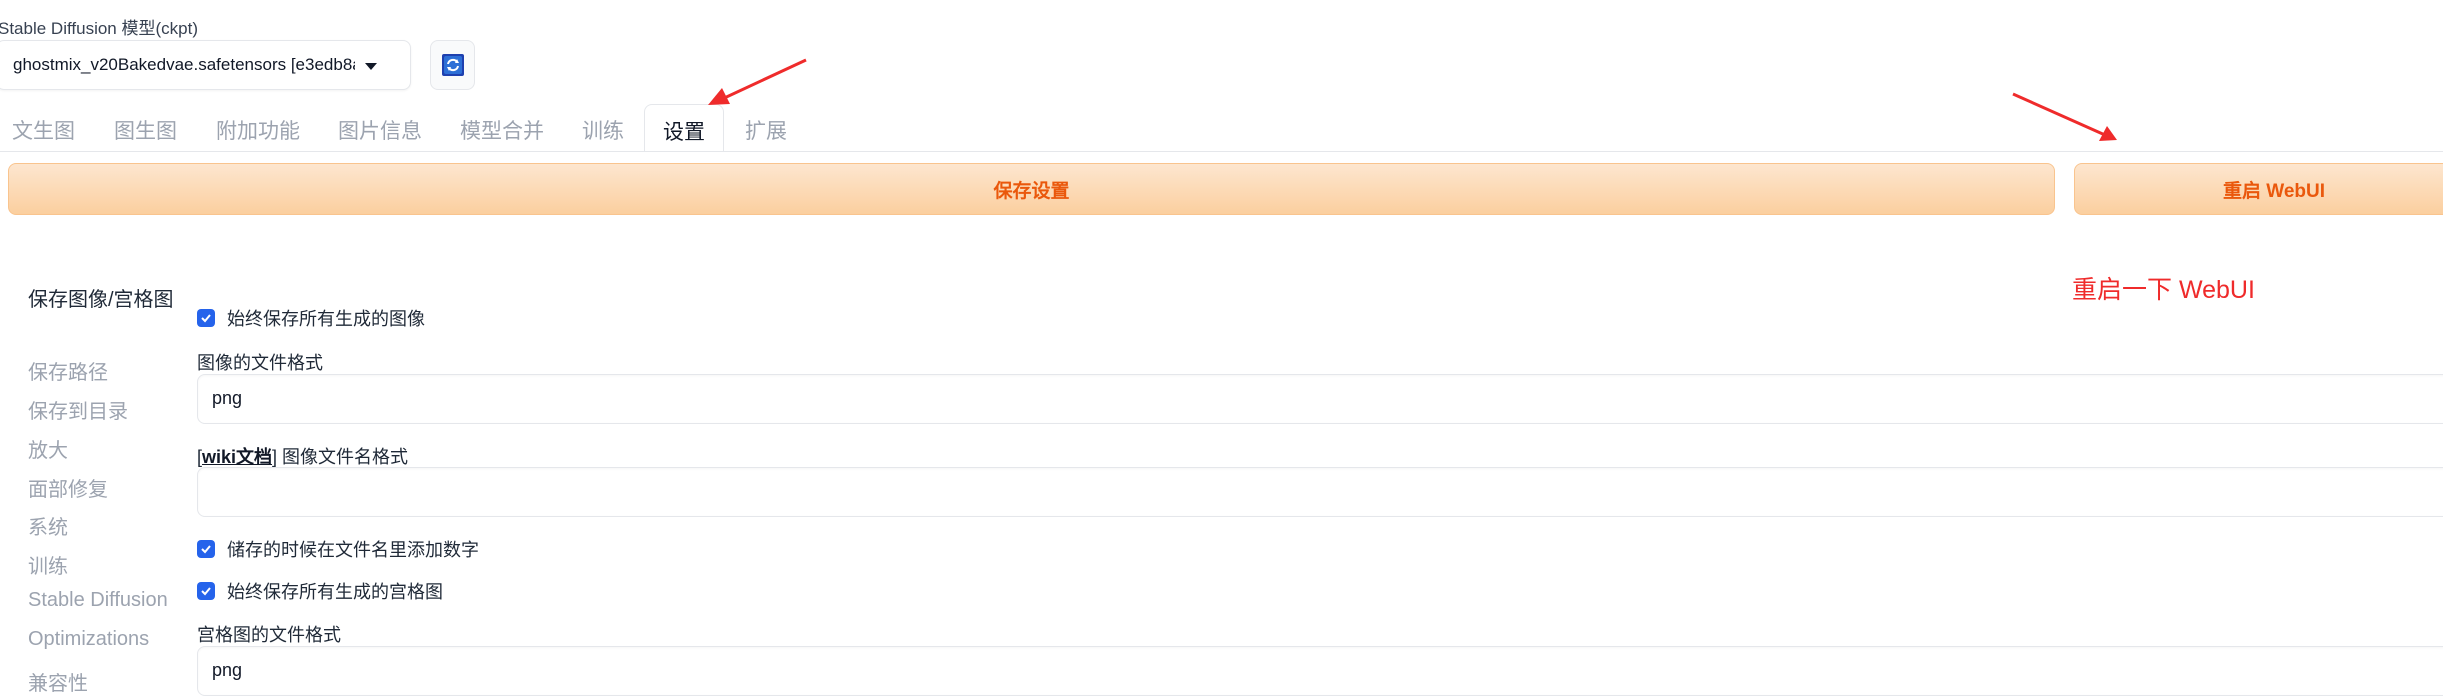 This screenshot has width=2443, height=696. What do you see at coordinates (2163, 290) in the screenshot?
I see `annotation-text: 重启一下 WebUI` at bounding box center [2163, 290].